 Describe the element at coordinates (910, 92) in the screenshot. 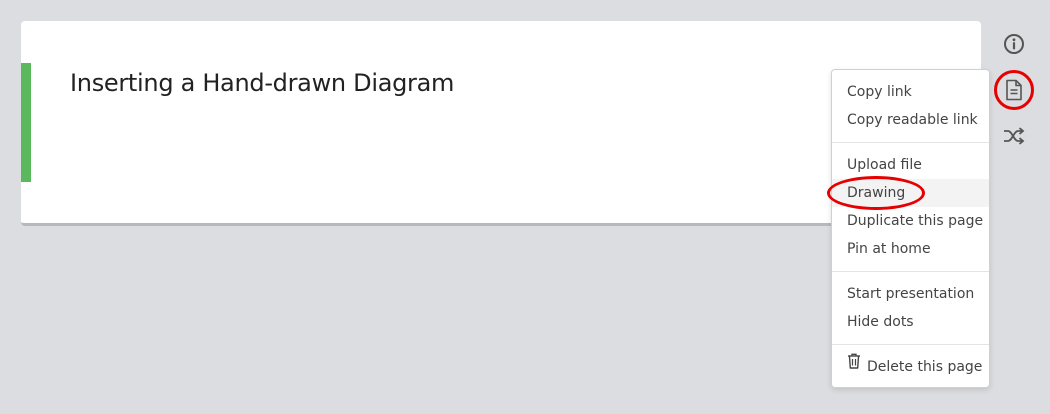

I see `menu-item-copy-link: Copy link` at that location.